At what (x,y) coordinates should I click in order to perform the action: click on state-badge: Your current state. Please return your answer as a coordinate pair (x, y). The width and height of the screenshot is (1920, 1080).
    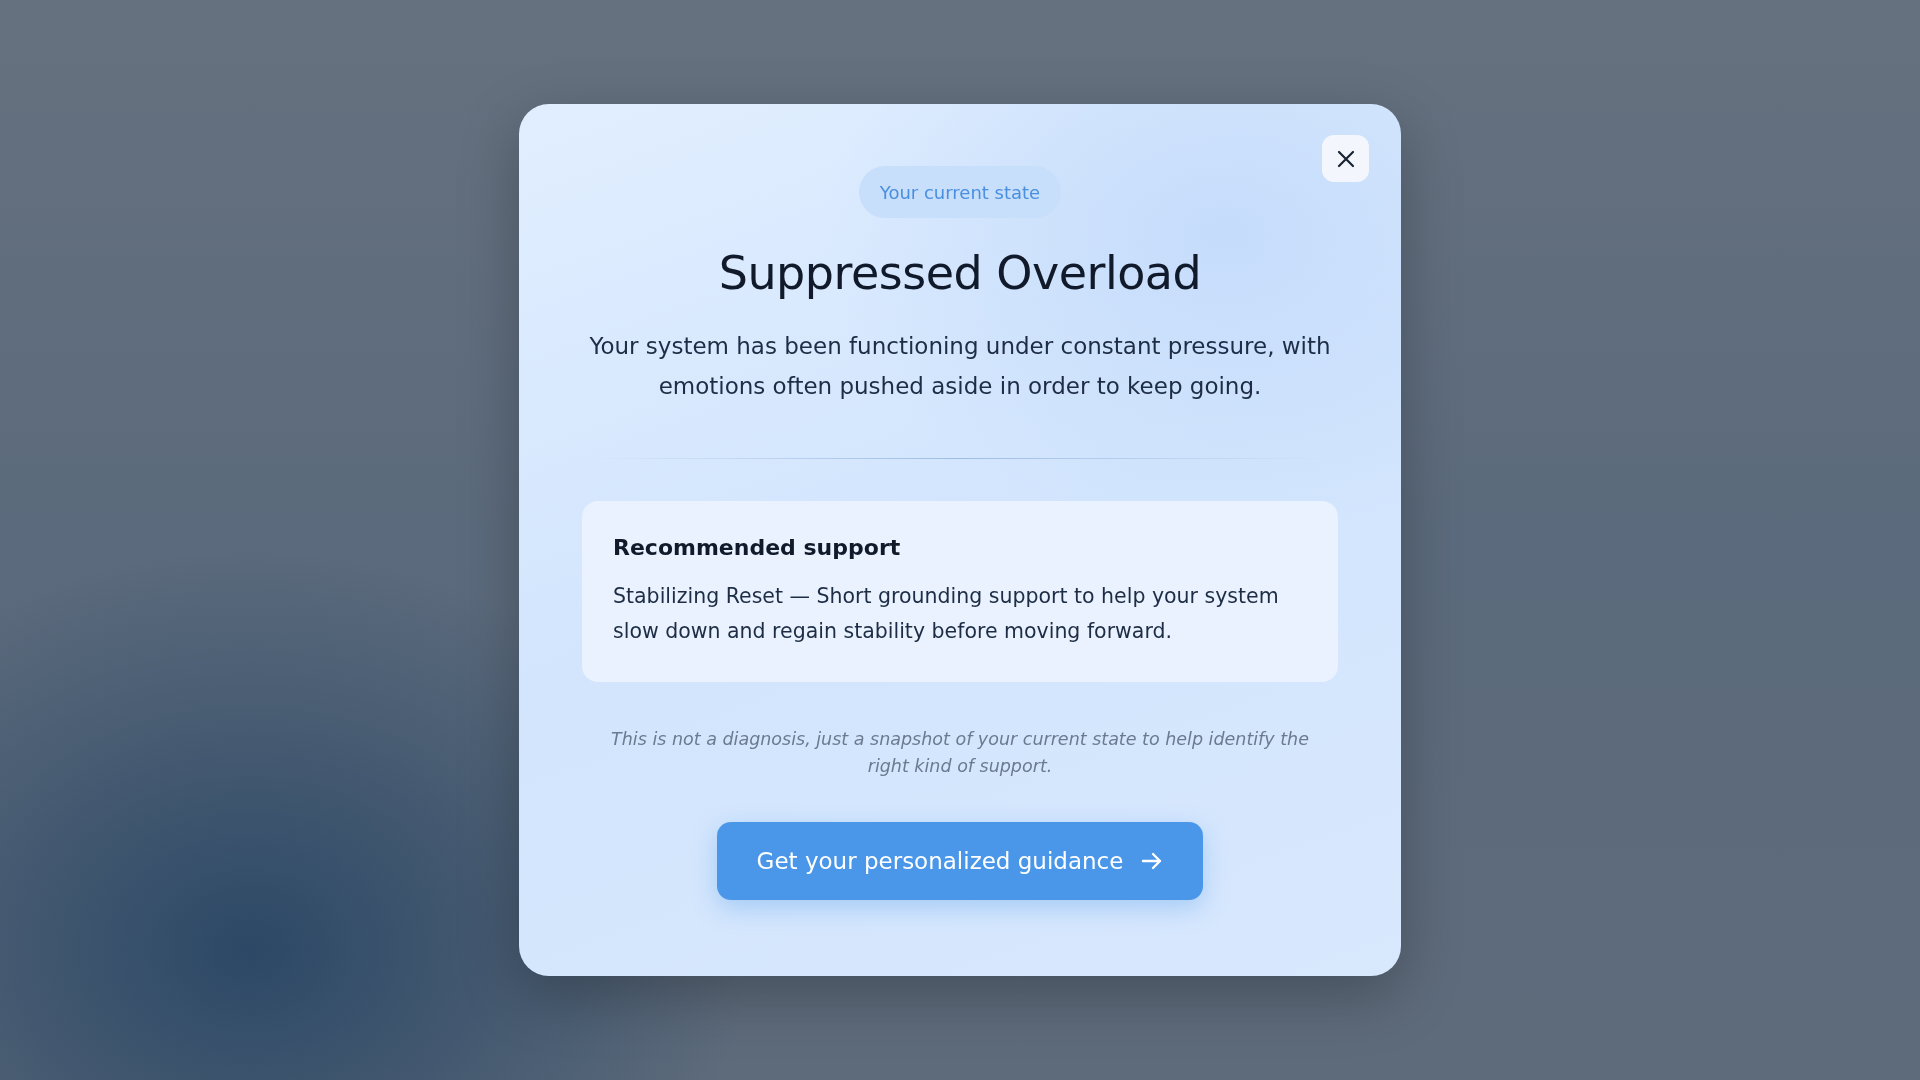
    Looking at the image, I should click on (960, 192).